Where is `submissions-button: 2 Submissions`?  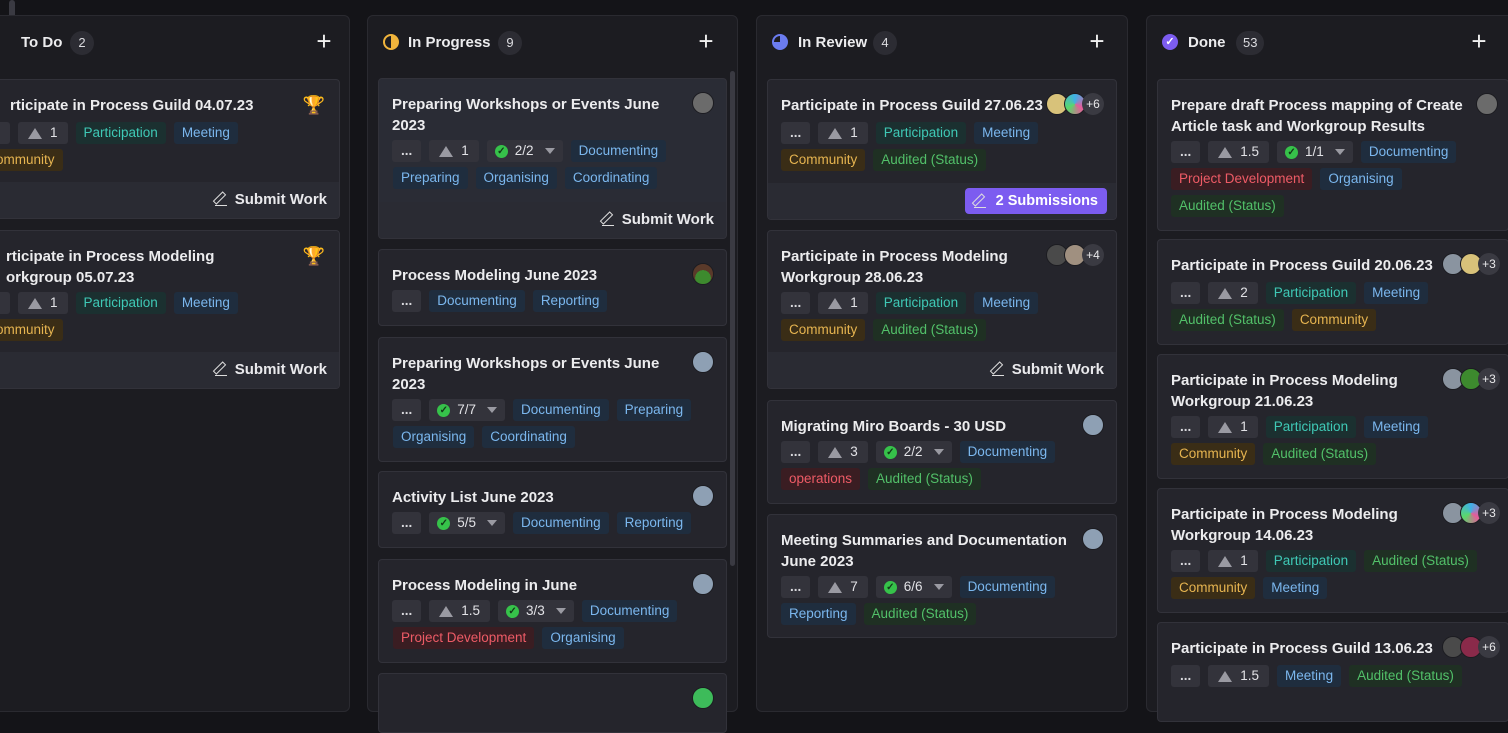 submissions-button: 2 Submissions is located at coordinates (1035, 201).